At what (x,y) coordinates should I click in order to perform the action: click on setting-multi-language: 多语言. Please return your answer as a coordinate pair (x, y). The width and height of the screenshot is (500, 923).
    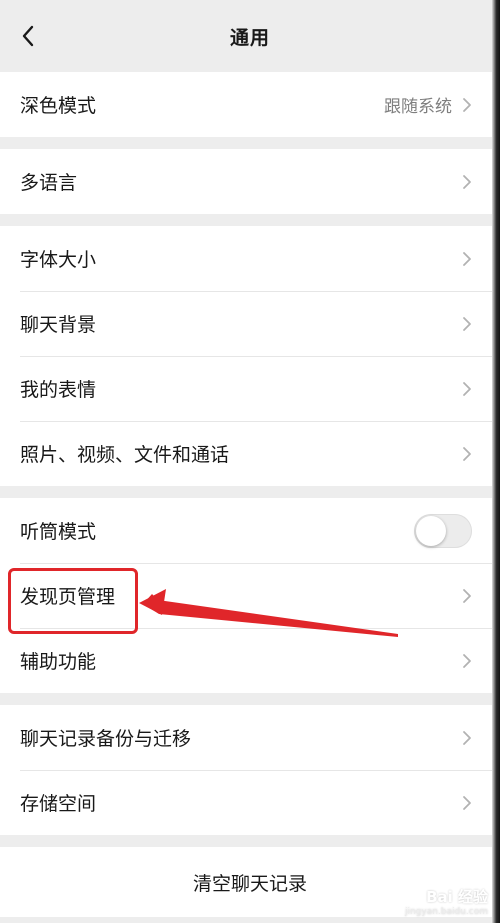
    Looking at the image, I should click on (250, 181).